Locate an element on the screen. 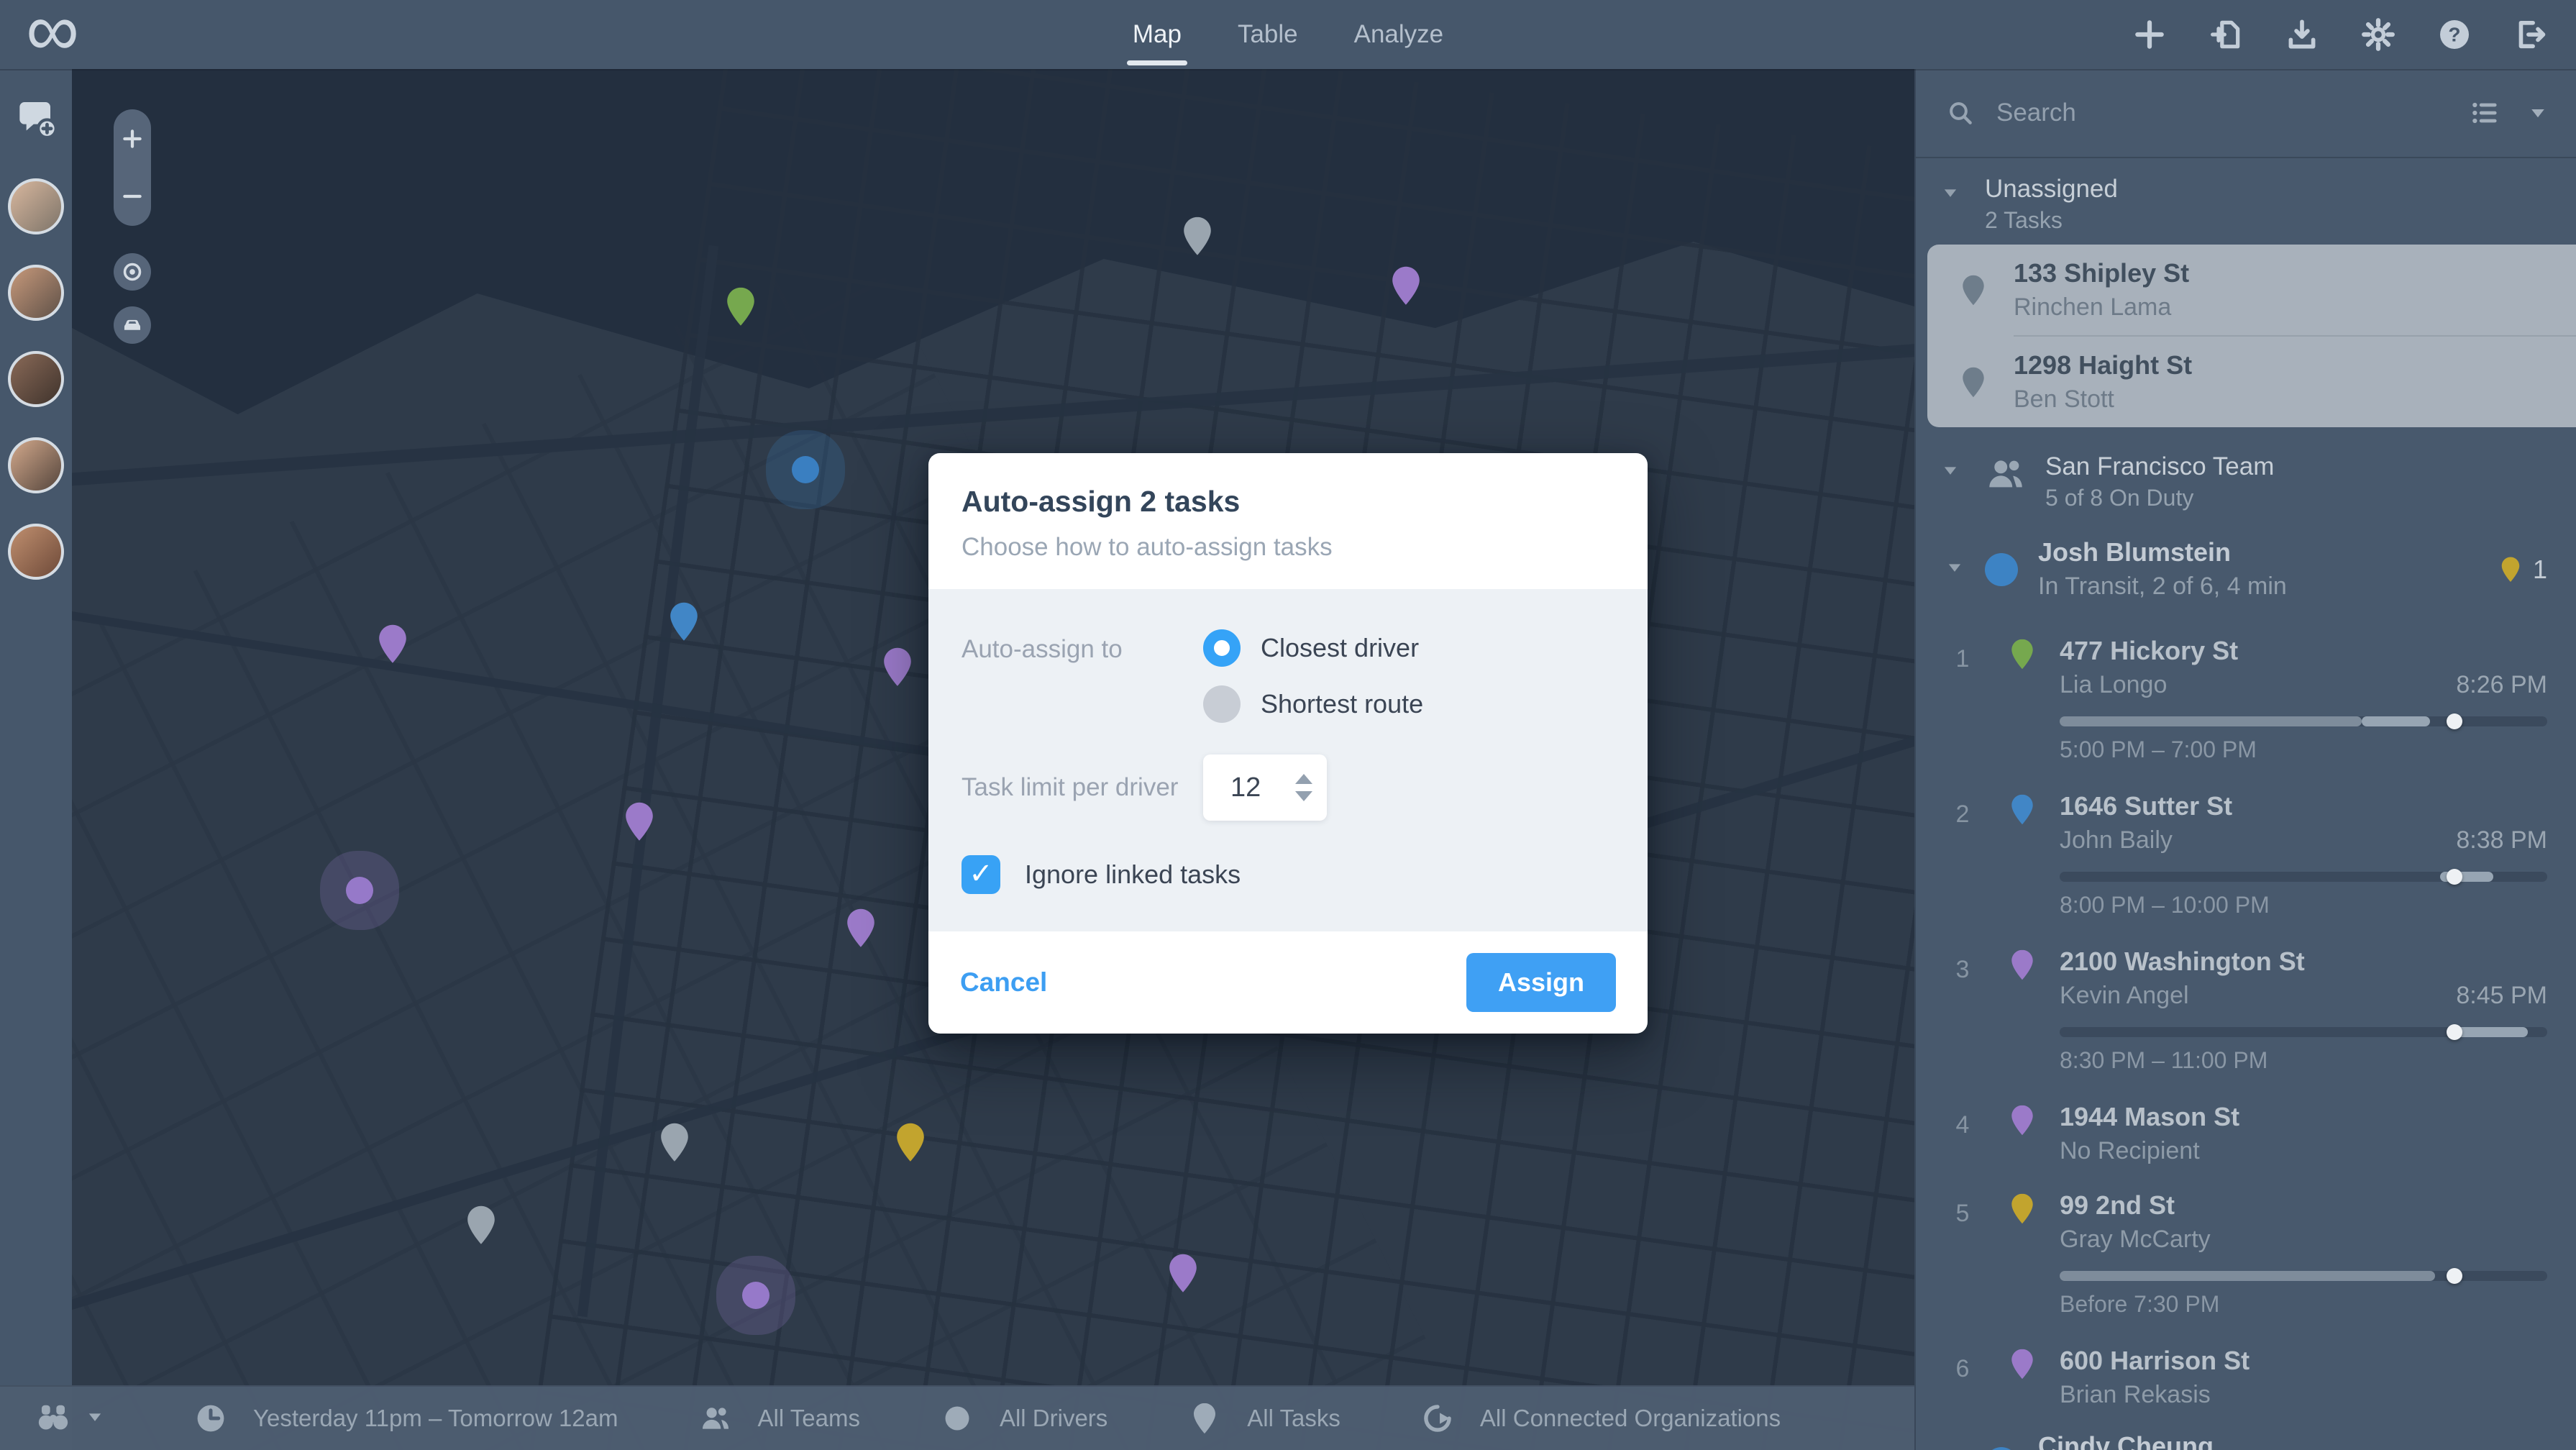  route-task-row: 6 600 Harrison St Brian Rekasis is located at coordinates (2246, 1372).